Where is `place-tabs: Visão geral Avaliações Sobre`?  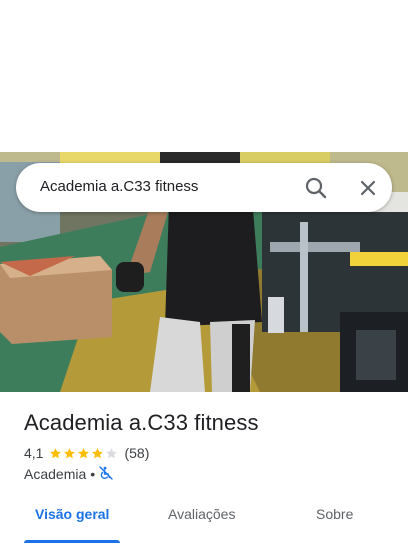
place-tabs: Visão geral Avaliações Sobre is located at coordinates (204, 518).